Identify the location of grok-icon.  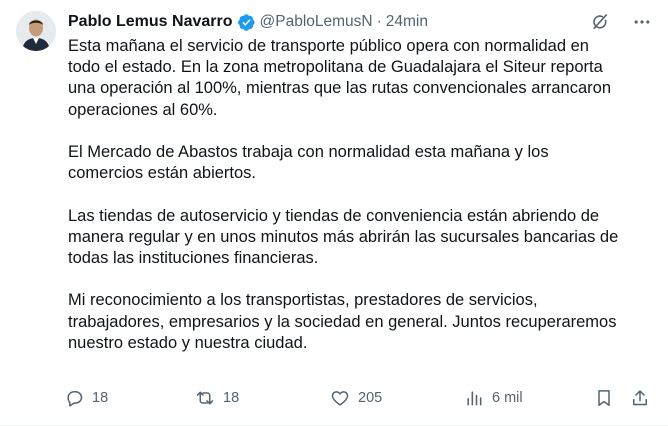
(600, 22).